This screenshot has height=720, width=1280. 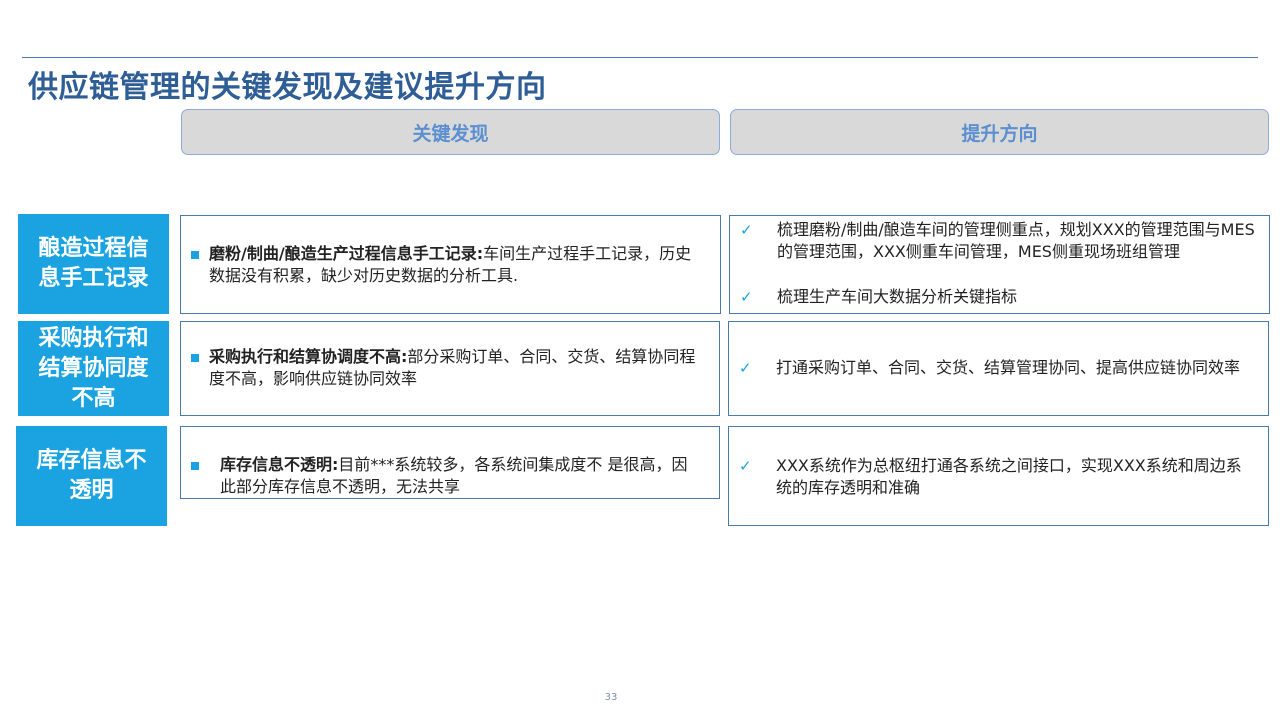 I want to click on row-label: 酿造过程信息手工记录, so click(x=93, y=264).